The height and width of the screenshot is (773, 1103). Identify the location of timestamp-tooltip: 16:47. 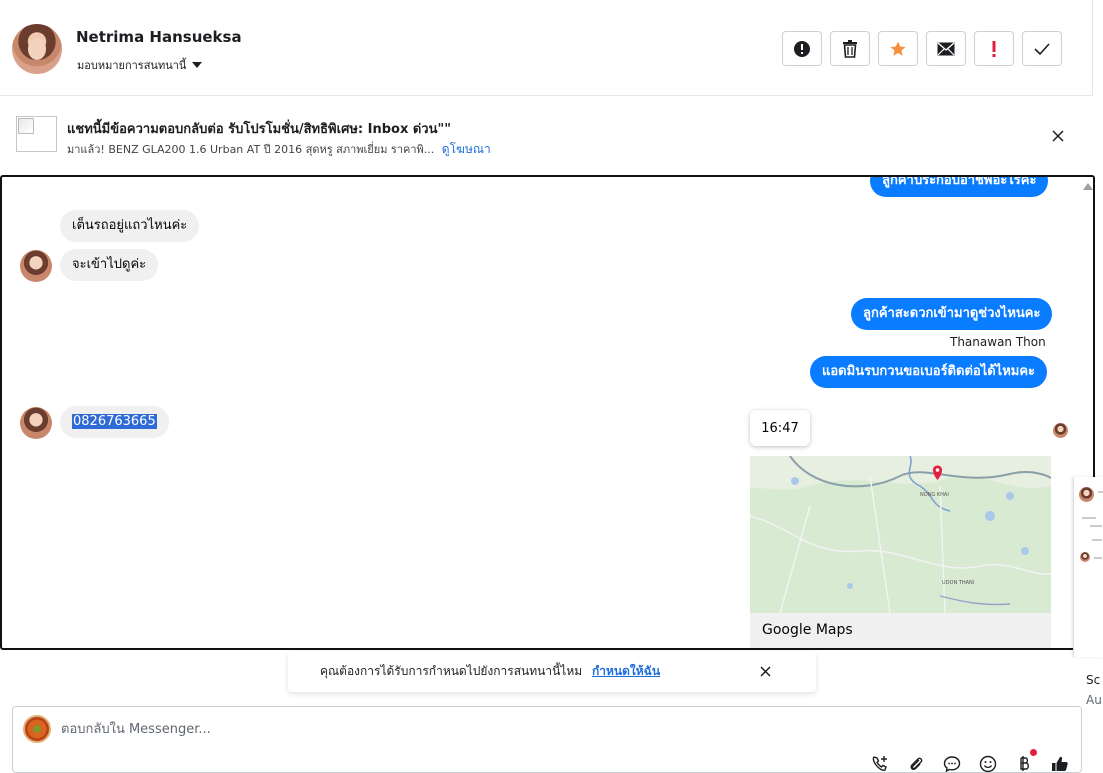
(780, 428).